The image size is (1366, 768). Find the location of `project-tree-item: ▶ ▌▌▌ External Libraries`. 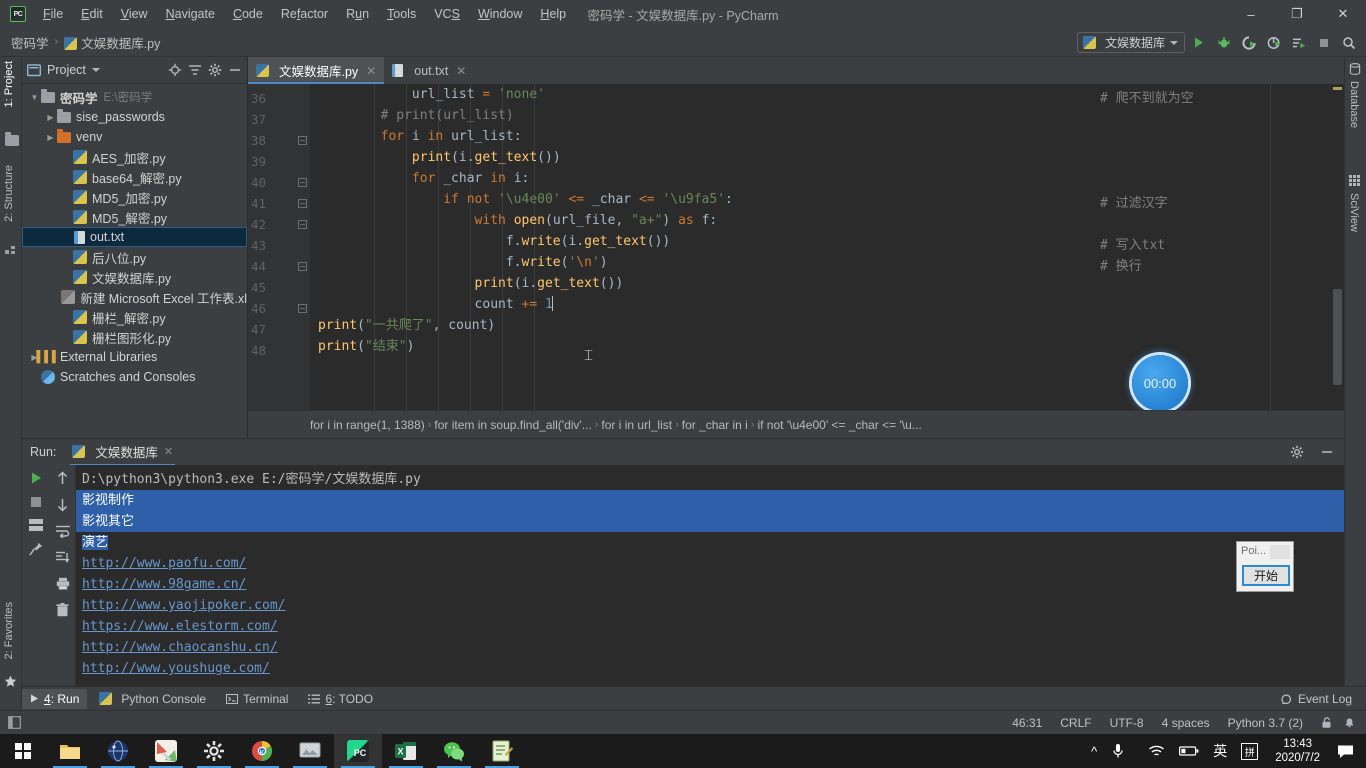

project-tree-item: ▶ ▌▌▌ External Libraries is located at coordinates (134, 357).